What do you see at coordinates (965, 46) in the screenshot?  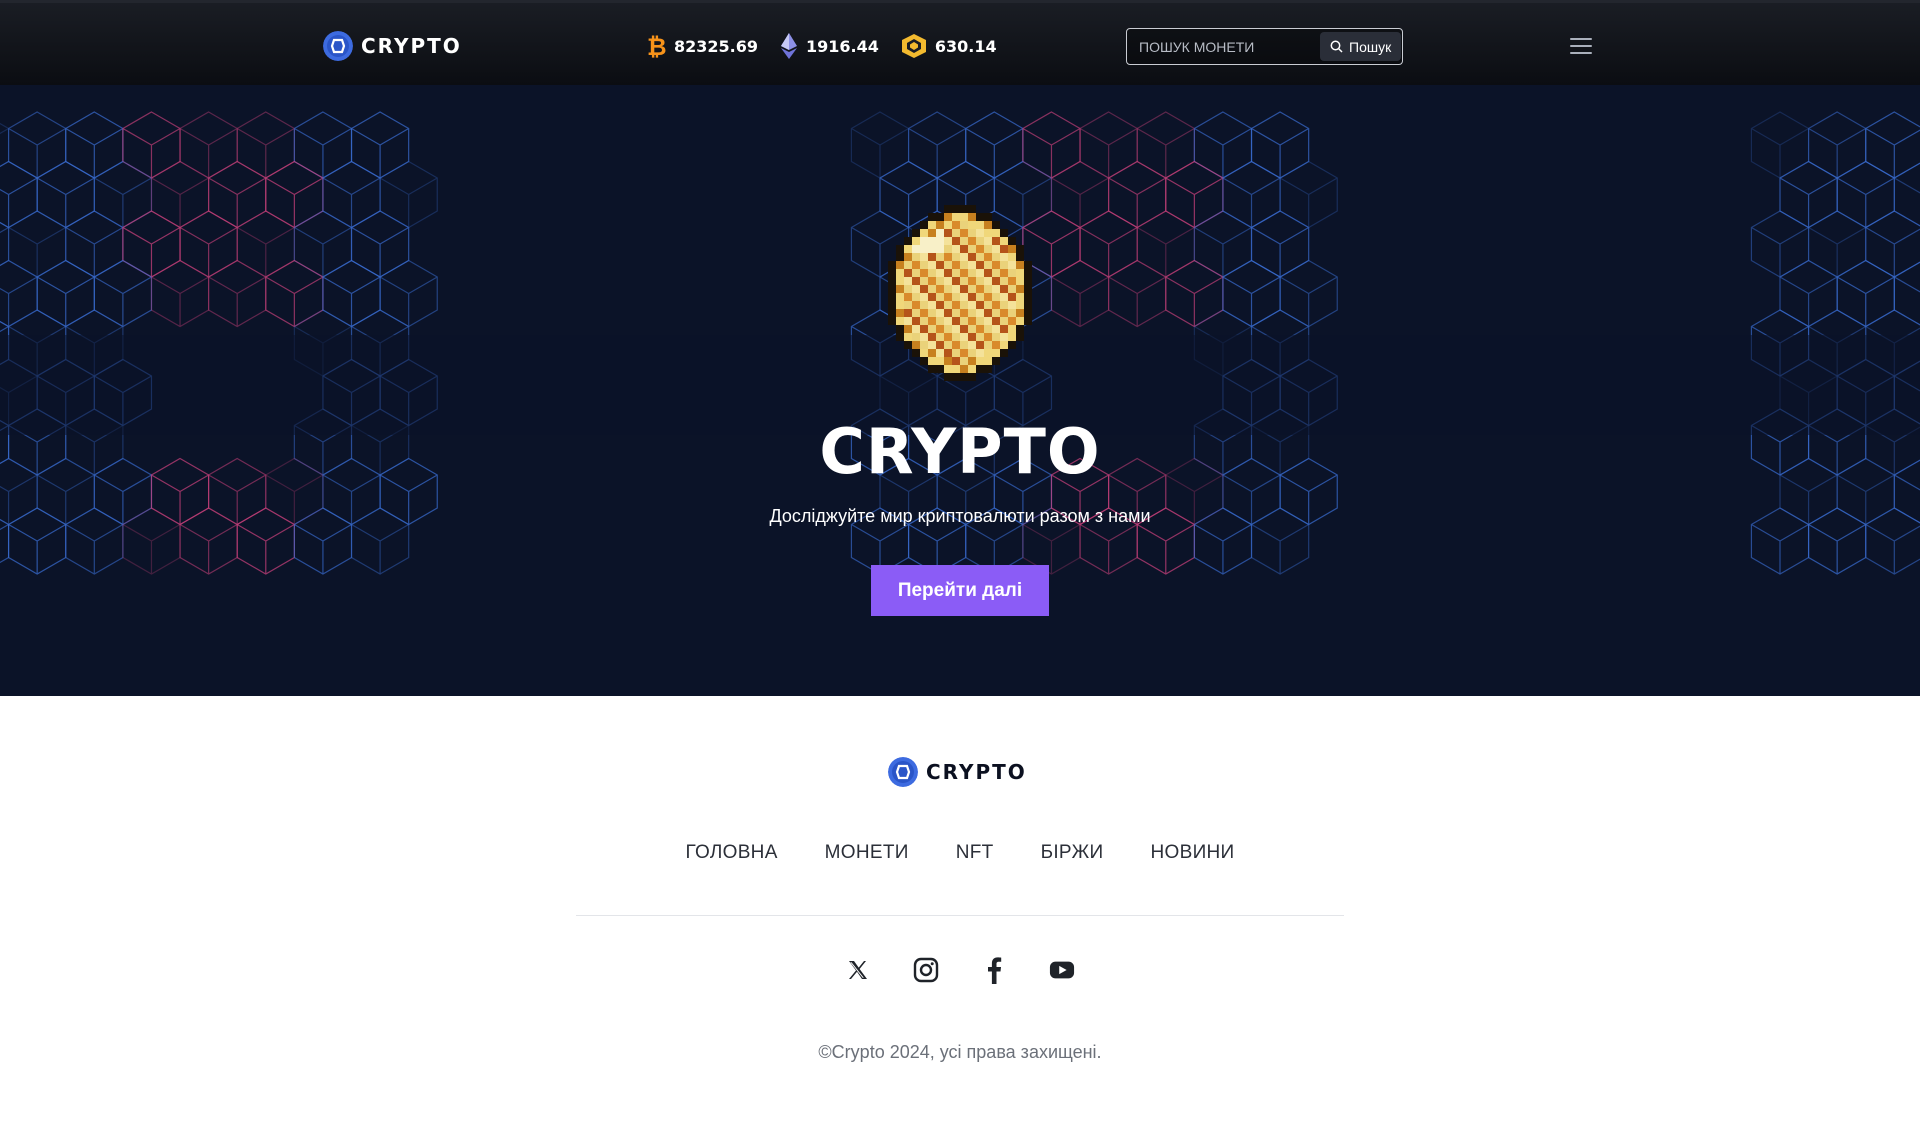 I see `ticker-value: 630.14` at bounding box center [965, 46].